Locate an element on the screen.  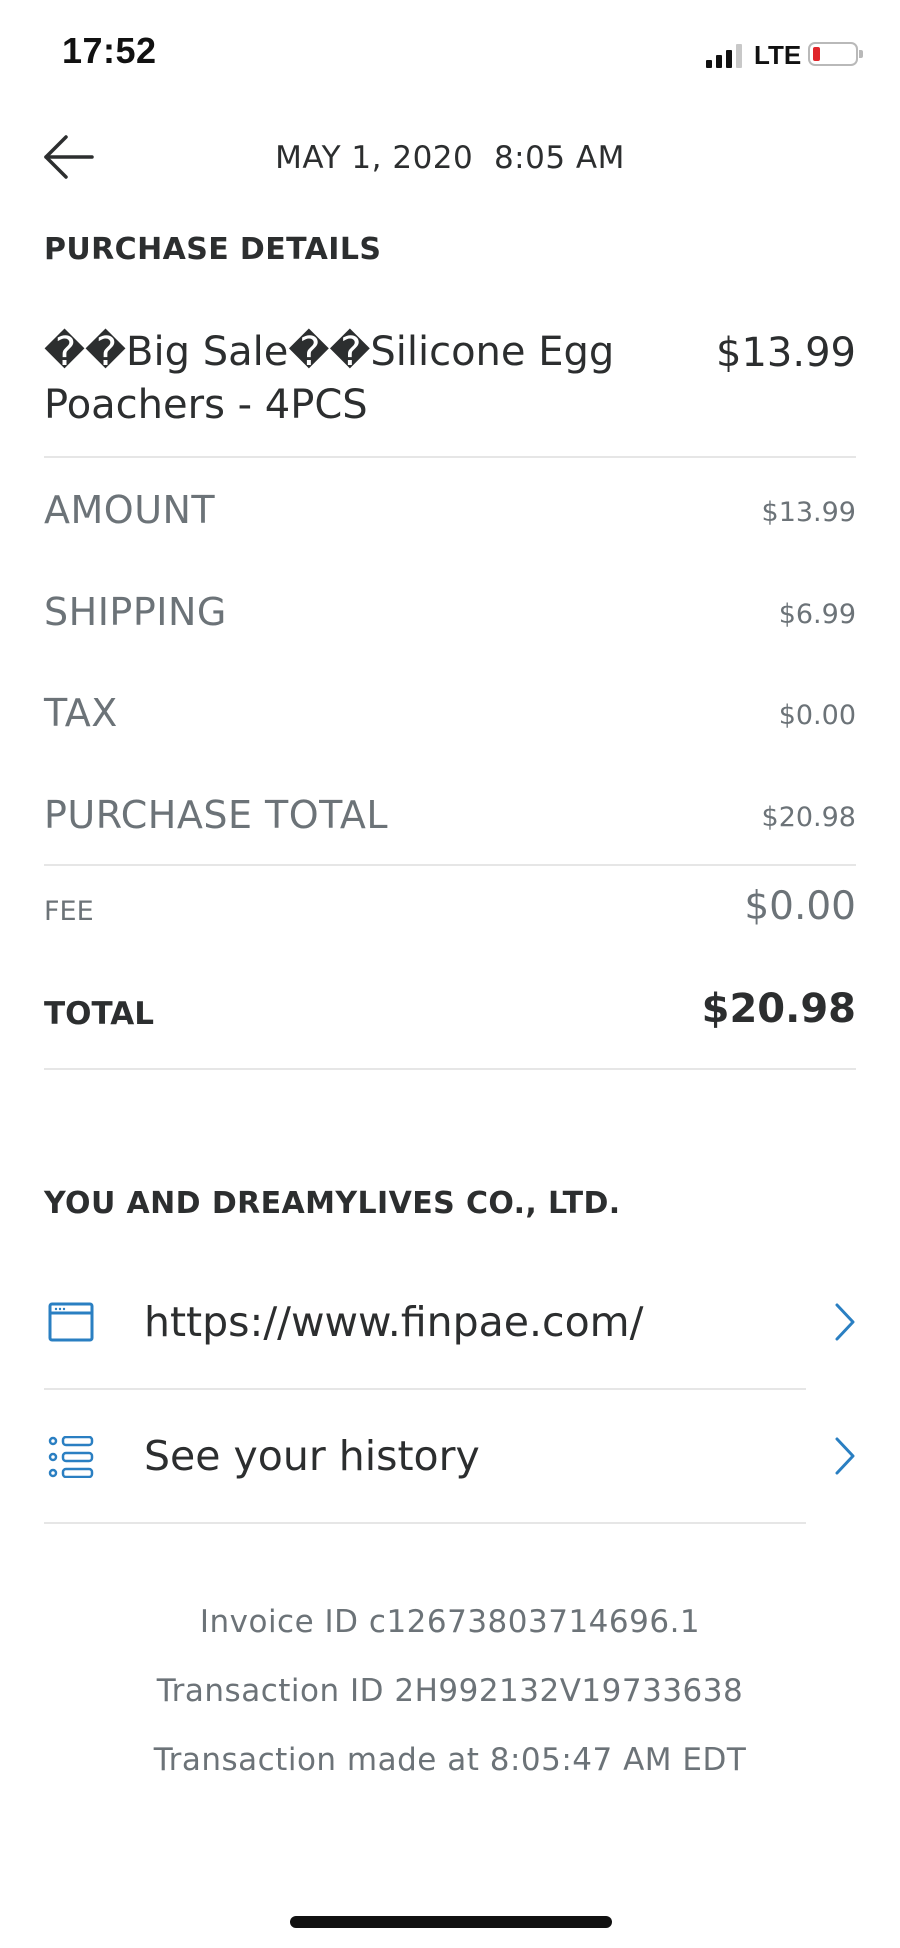
transaction-id: Transaction ID 2H992132V19733638 is located at coordinates (450, 1691).